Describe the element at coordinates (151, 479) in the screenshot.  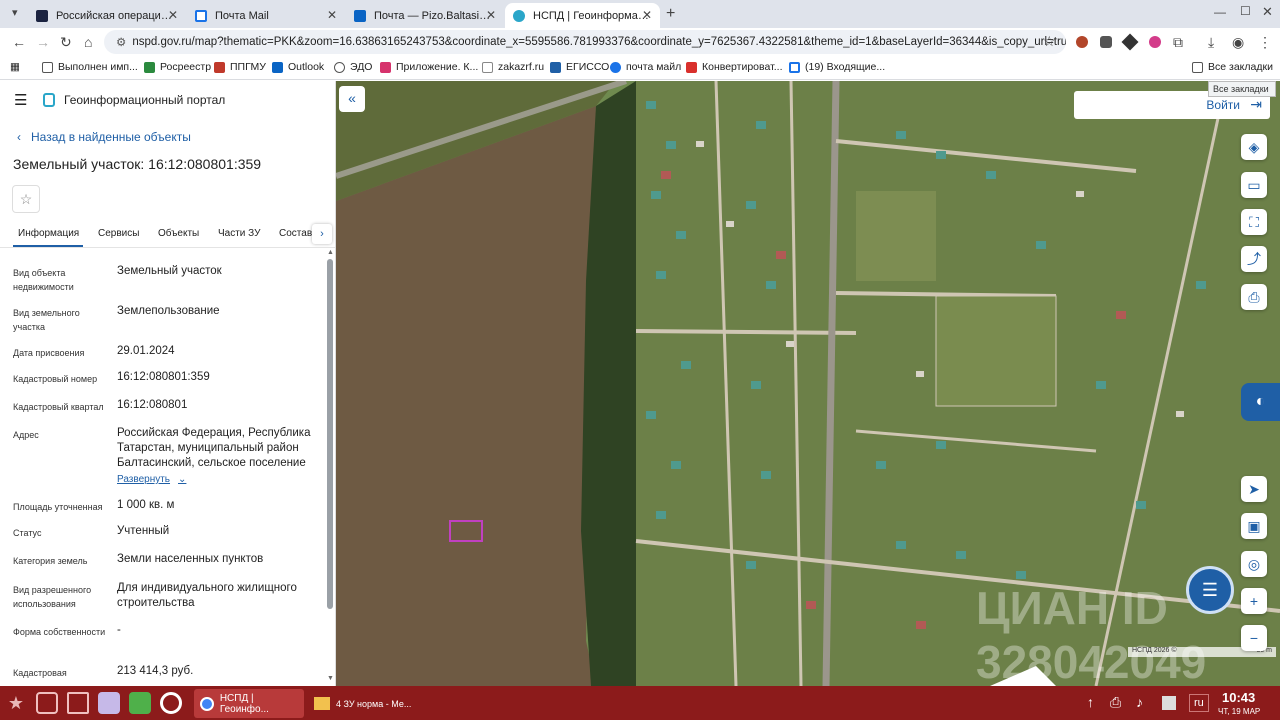
I see `expand-address-link: Развернуть ⌄` at that location.